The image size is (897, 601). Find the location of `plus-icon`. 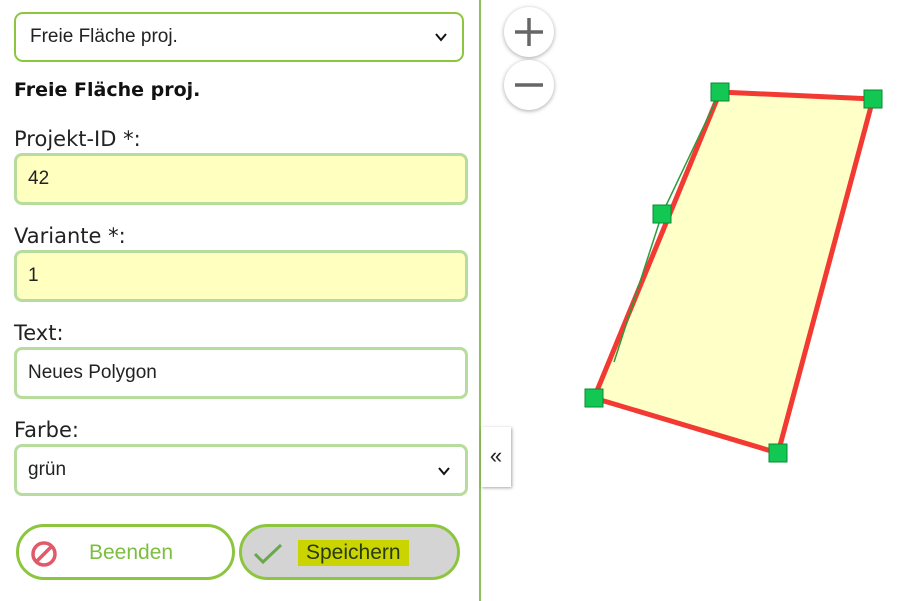

plus-icon is located at coordinates (529, 32).